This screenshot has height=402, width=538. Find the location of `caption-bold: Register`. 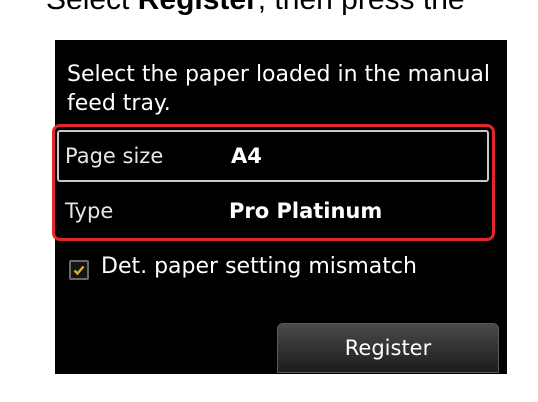

caption-bold: Register is located at coordinates (198, 8).